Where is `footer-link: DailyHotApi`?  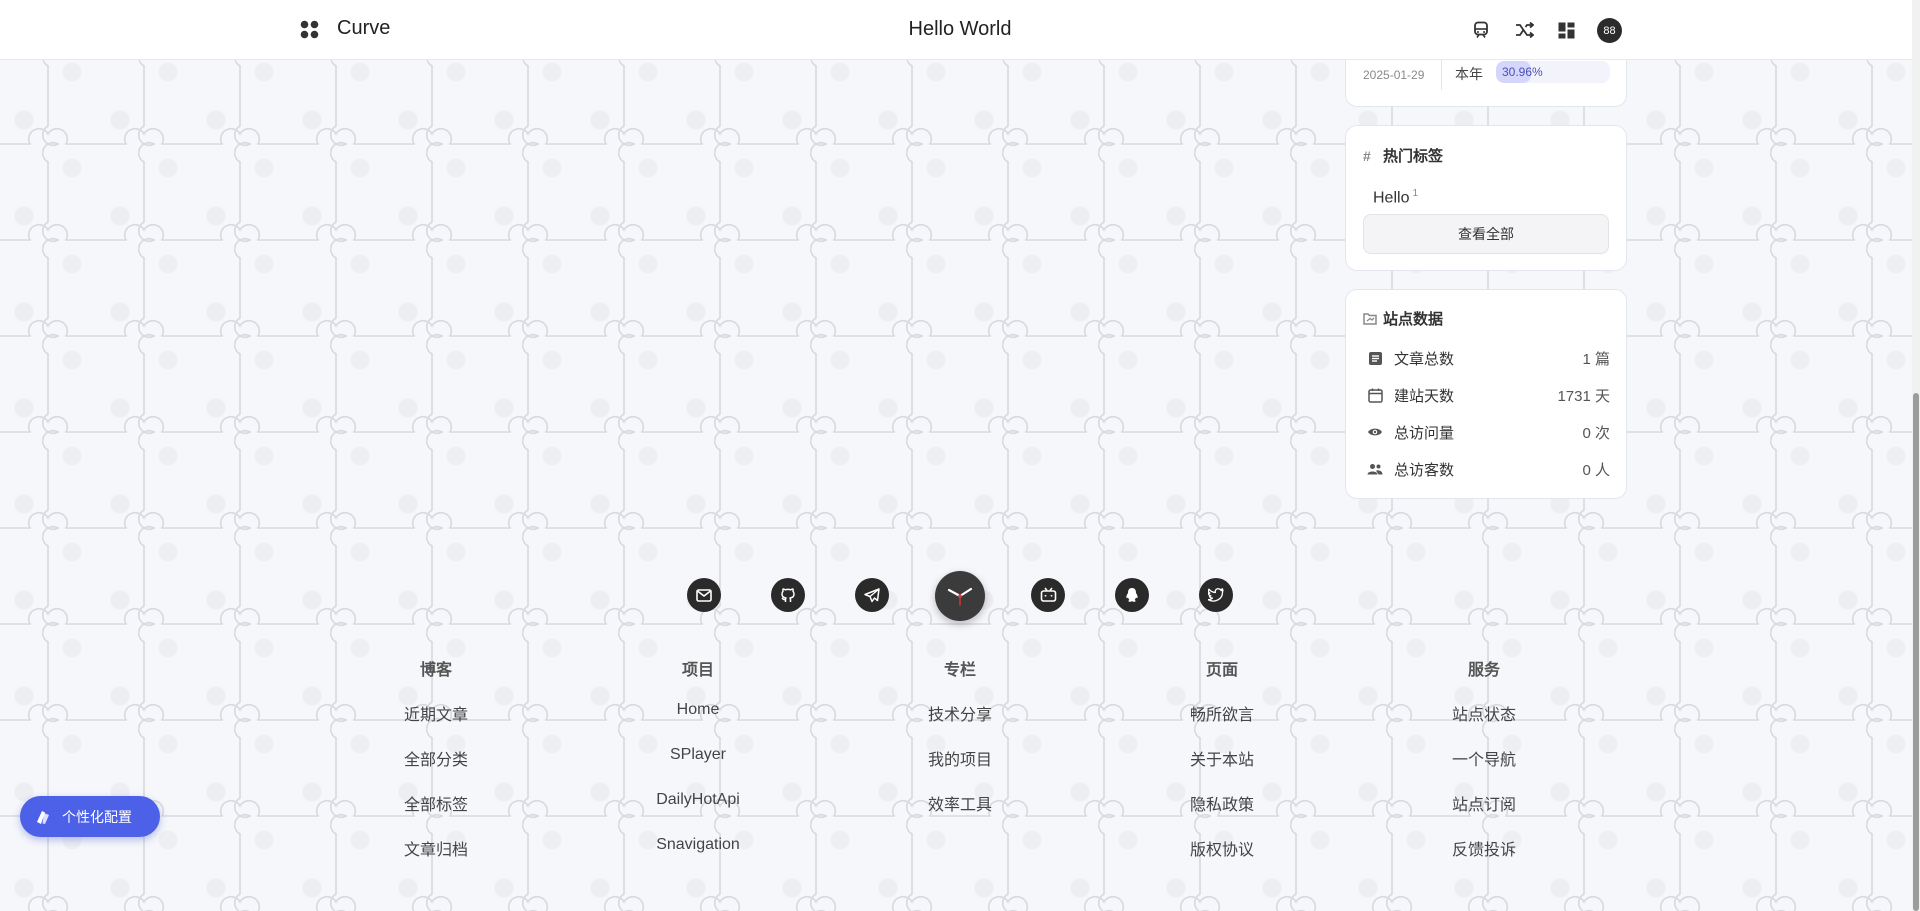
footer-link: DailyHotApi is located at coordinates (698, 804).